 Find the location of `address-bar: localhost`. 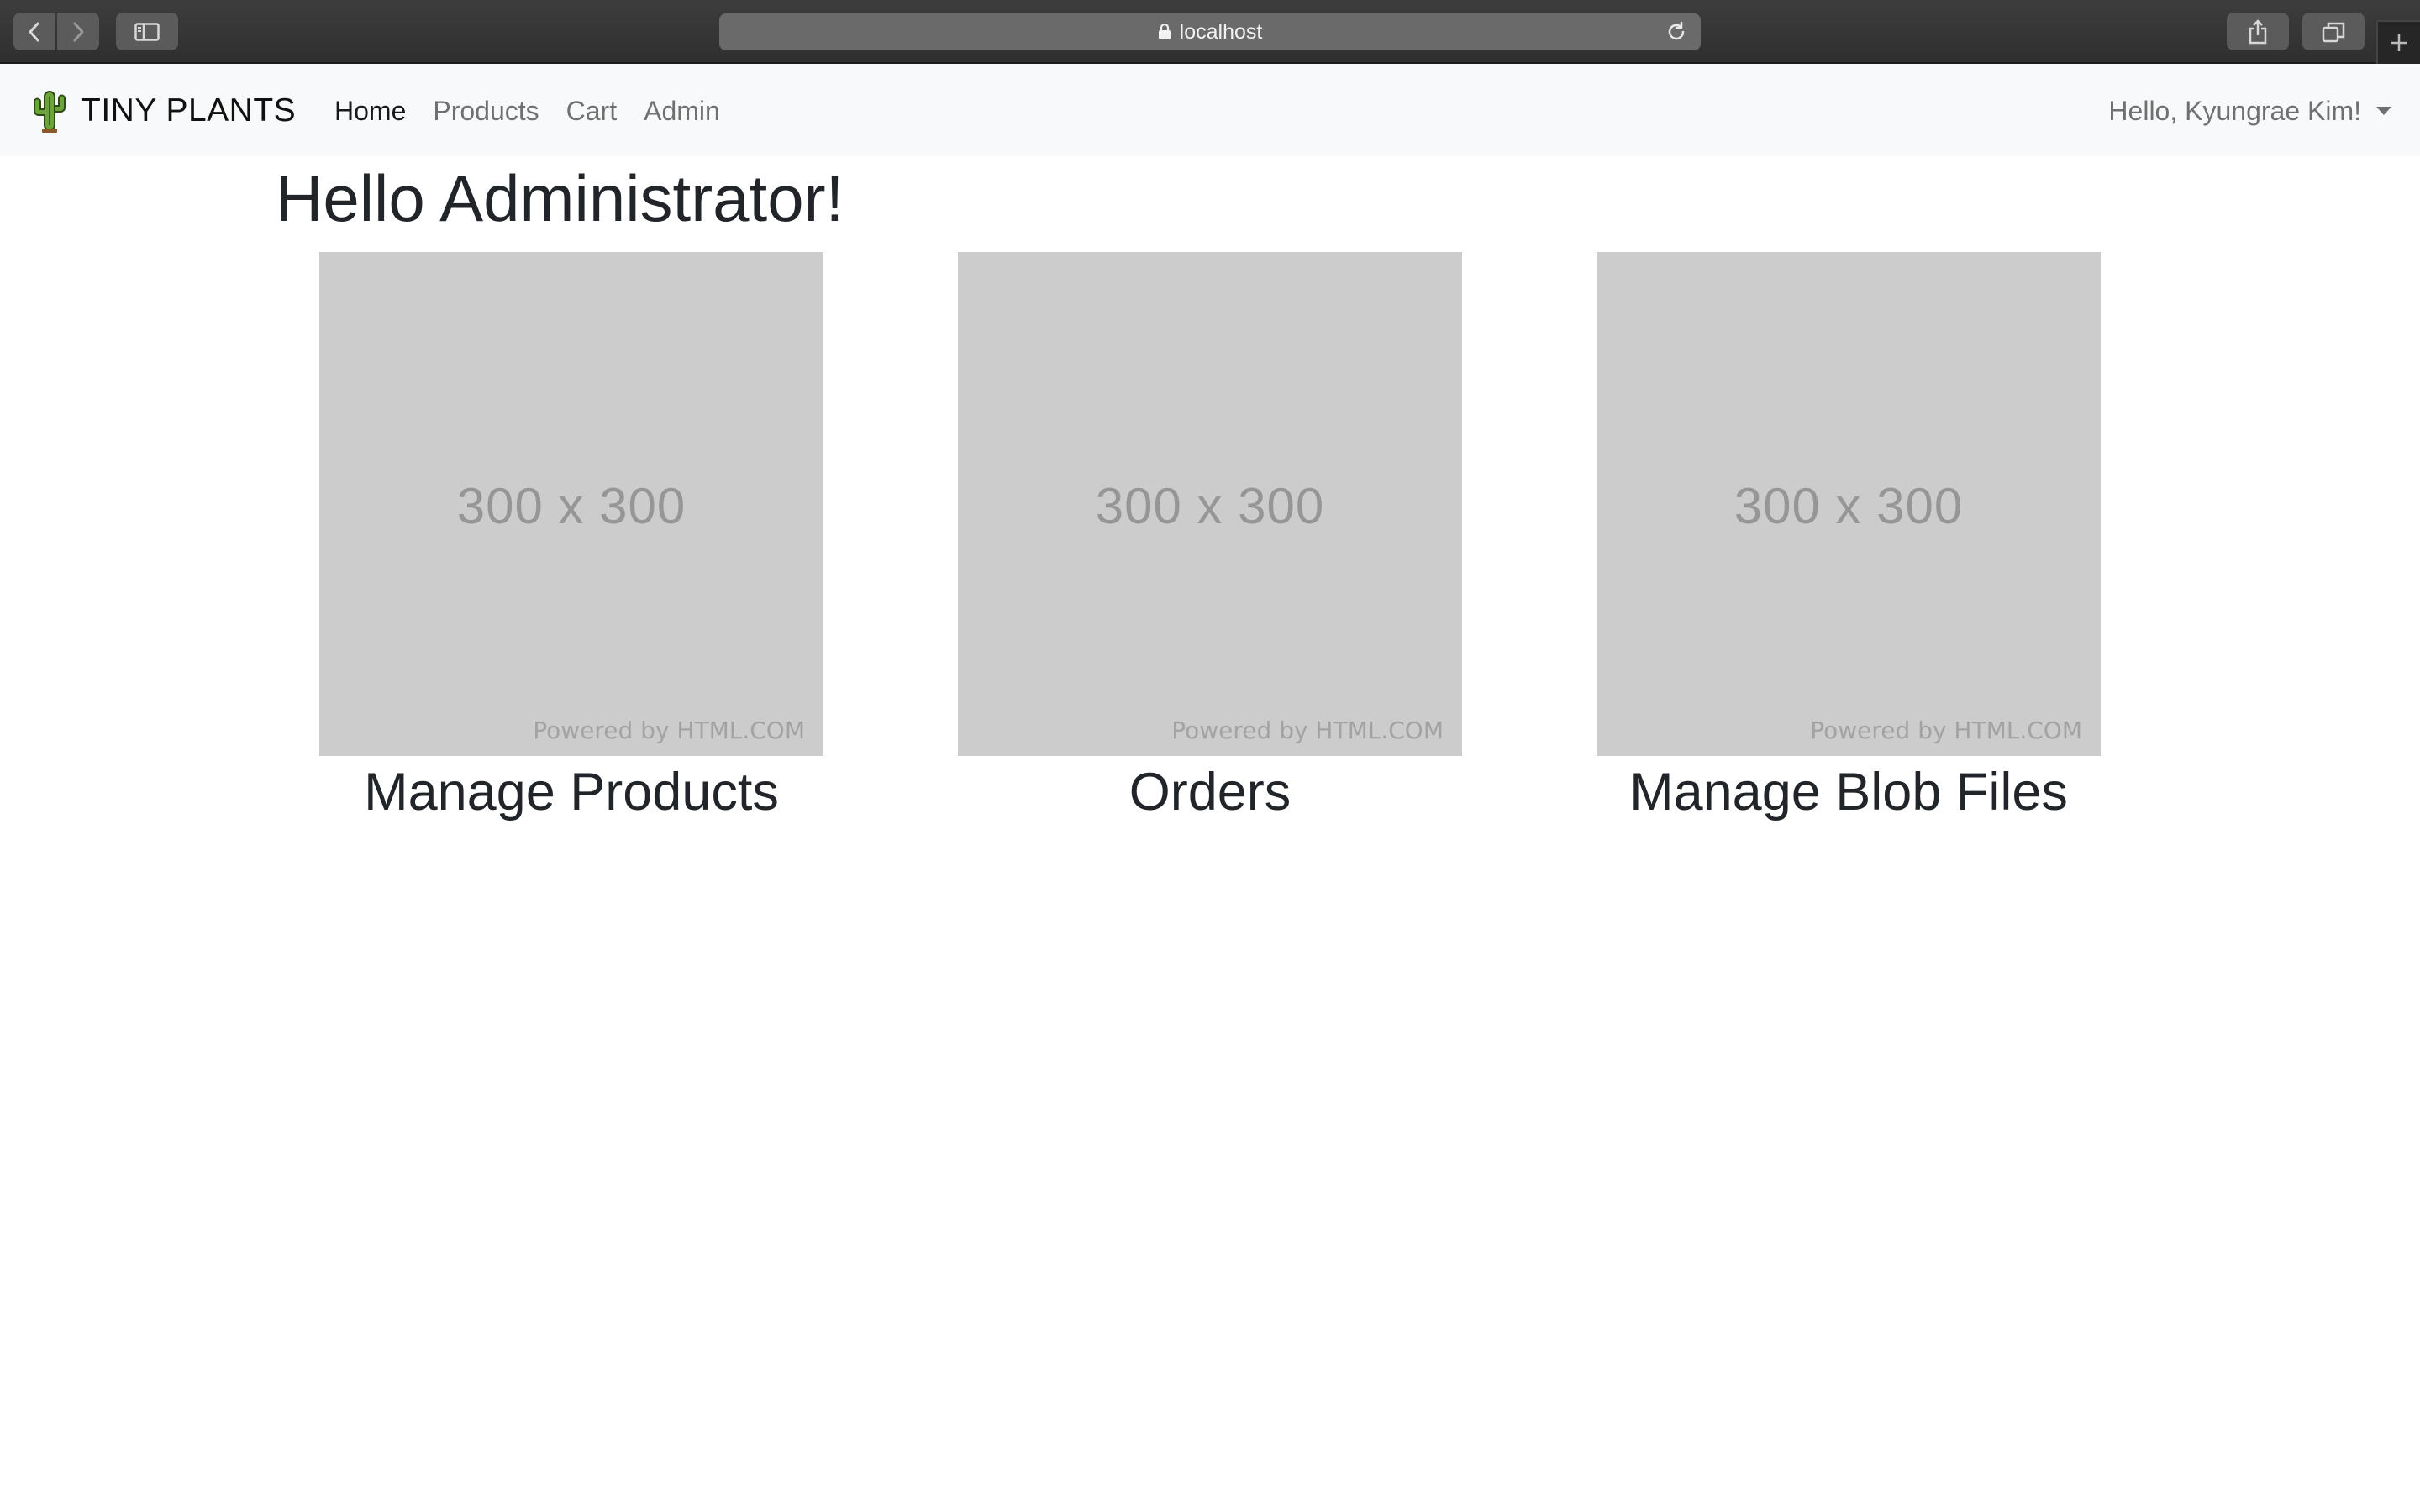

address-bar: localhost is located at coordinates (1210, 31).